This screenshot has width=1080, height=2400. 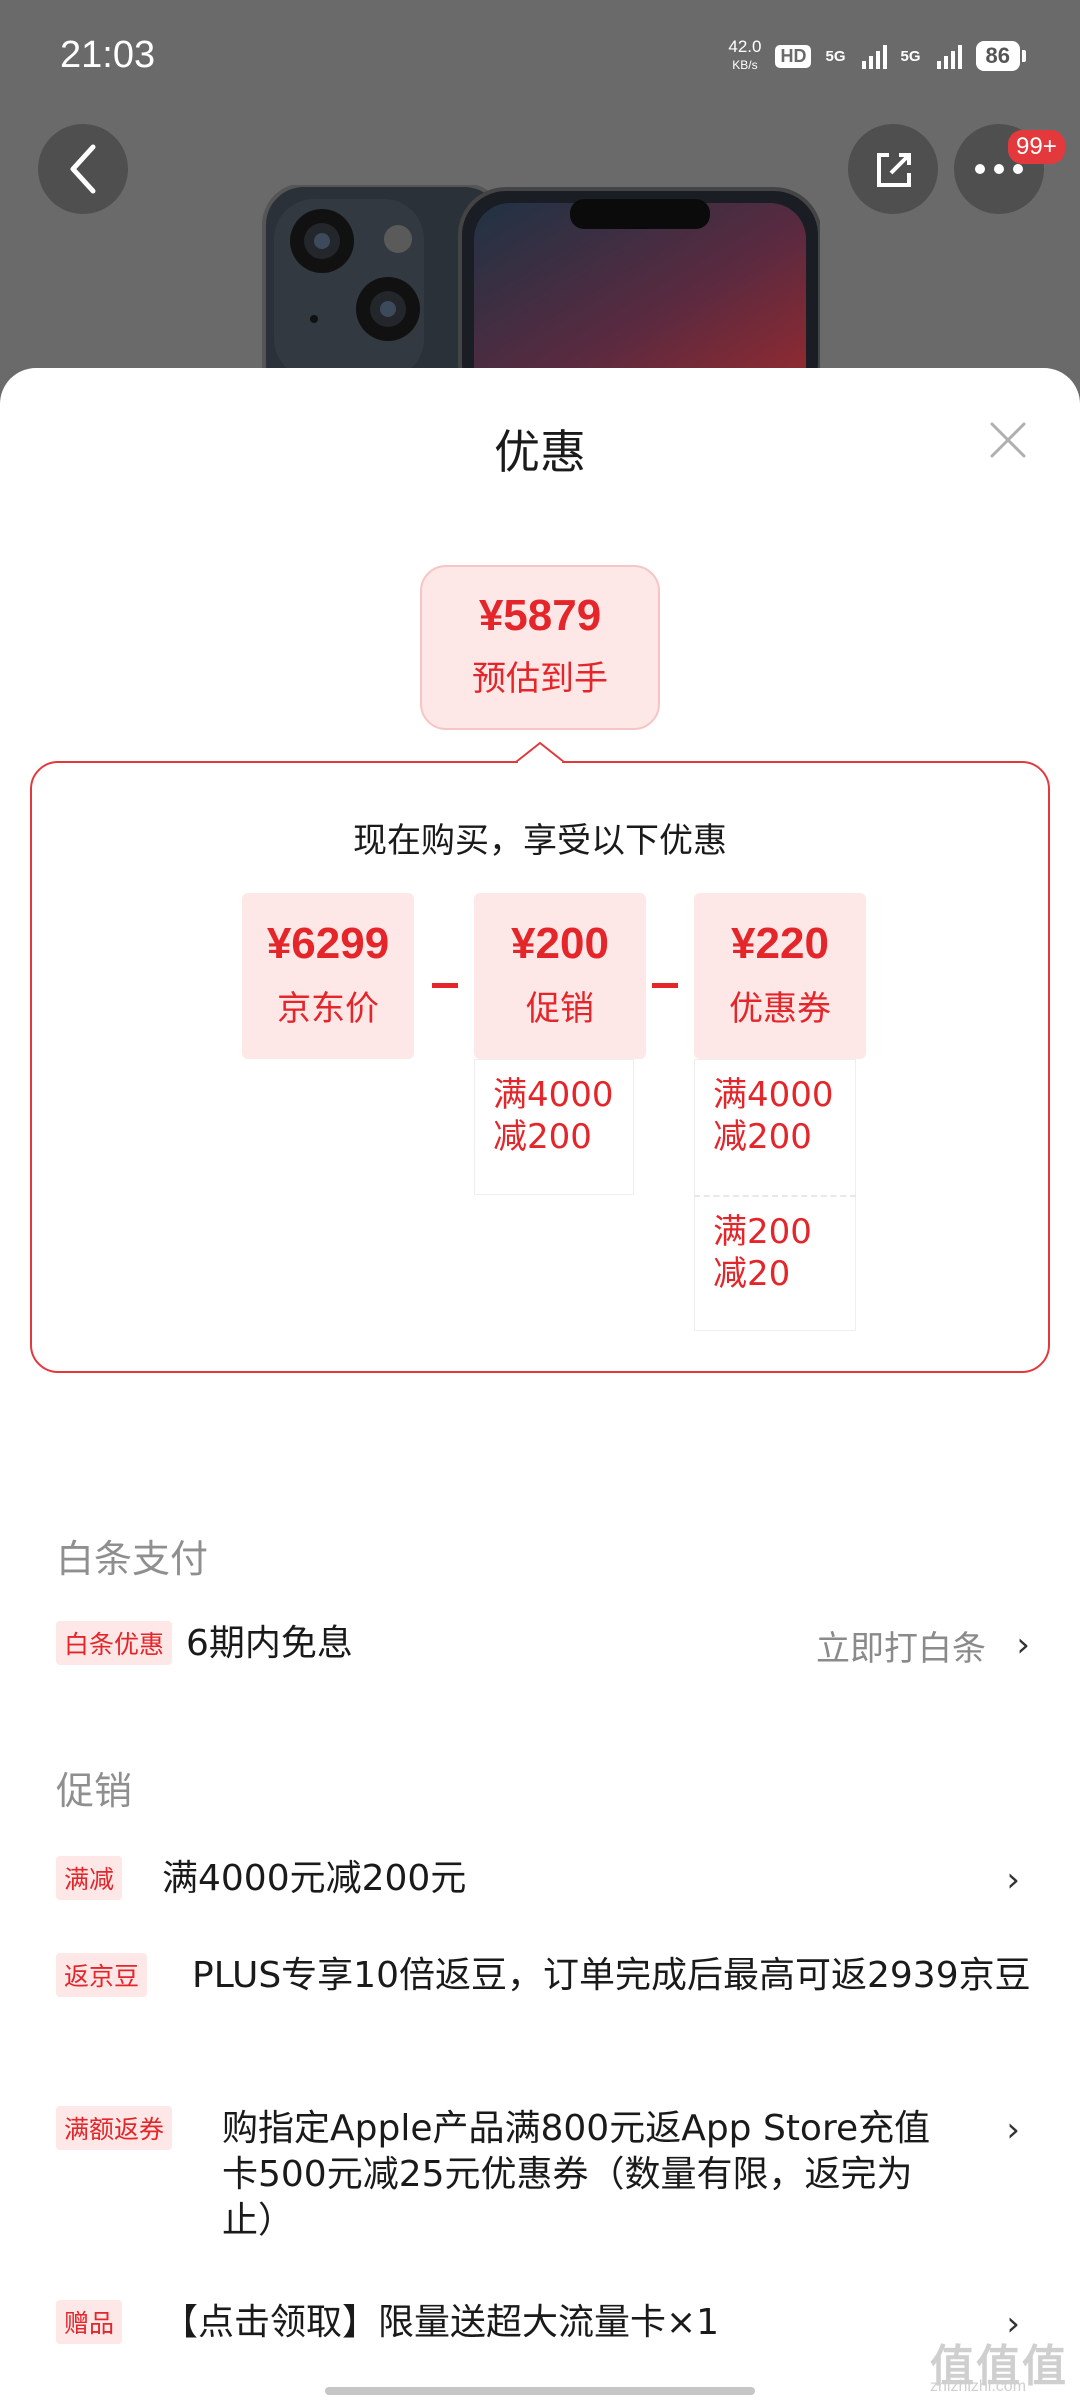 I want to click on promotion-section-title: 促销, so click(x=94, y=1791).